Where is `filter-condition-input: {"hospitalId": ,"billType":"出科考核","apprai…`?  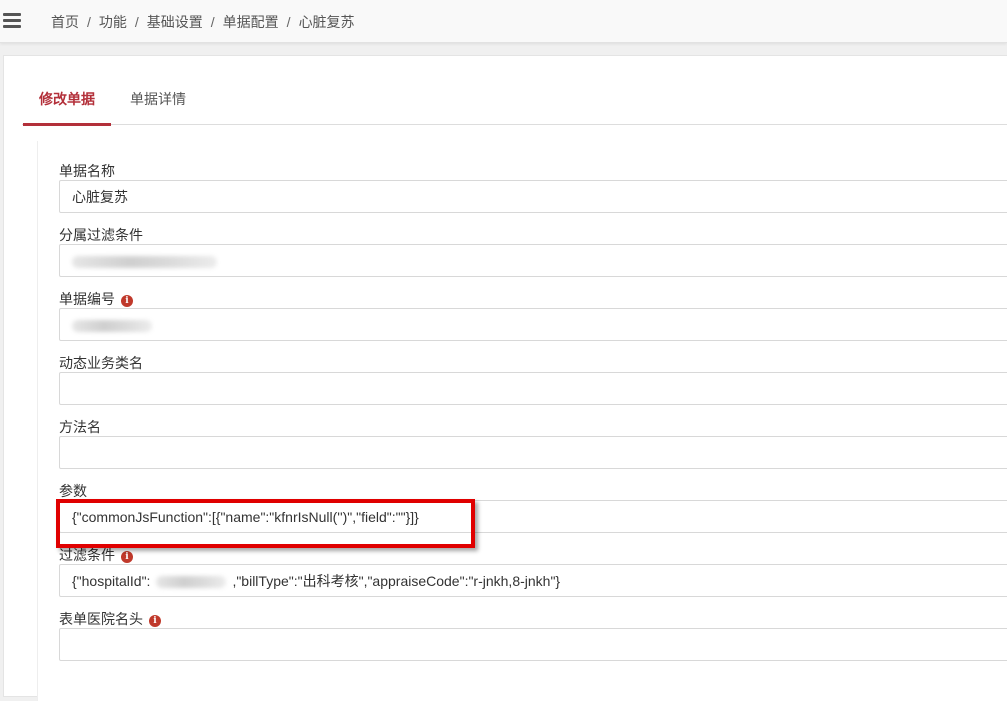 filter-condition-input: {"hospitalId": ,"billType":"出科考核","apprai… is located at coordinates (533, 580).